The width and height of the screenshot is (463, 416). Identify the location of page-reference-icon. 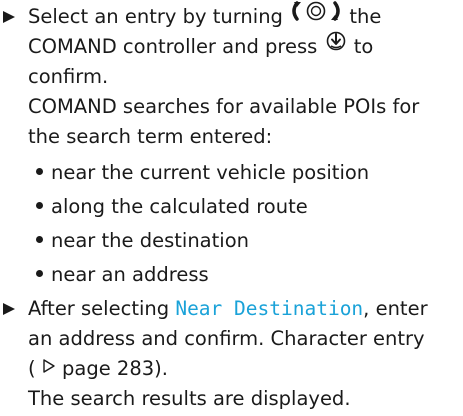
(49, 368).